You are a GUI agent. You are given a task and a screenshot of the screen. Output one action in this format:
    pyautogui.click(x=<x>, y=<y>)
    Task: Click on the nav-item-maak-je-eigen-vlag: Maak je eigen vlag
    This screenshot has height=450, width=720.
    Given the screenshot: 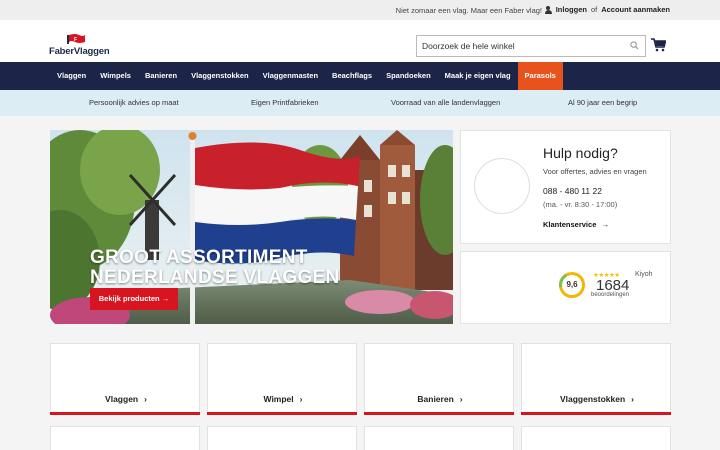 What is the action you would take?
    pyautogui.click(x=478, y=76)
    